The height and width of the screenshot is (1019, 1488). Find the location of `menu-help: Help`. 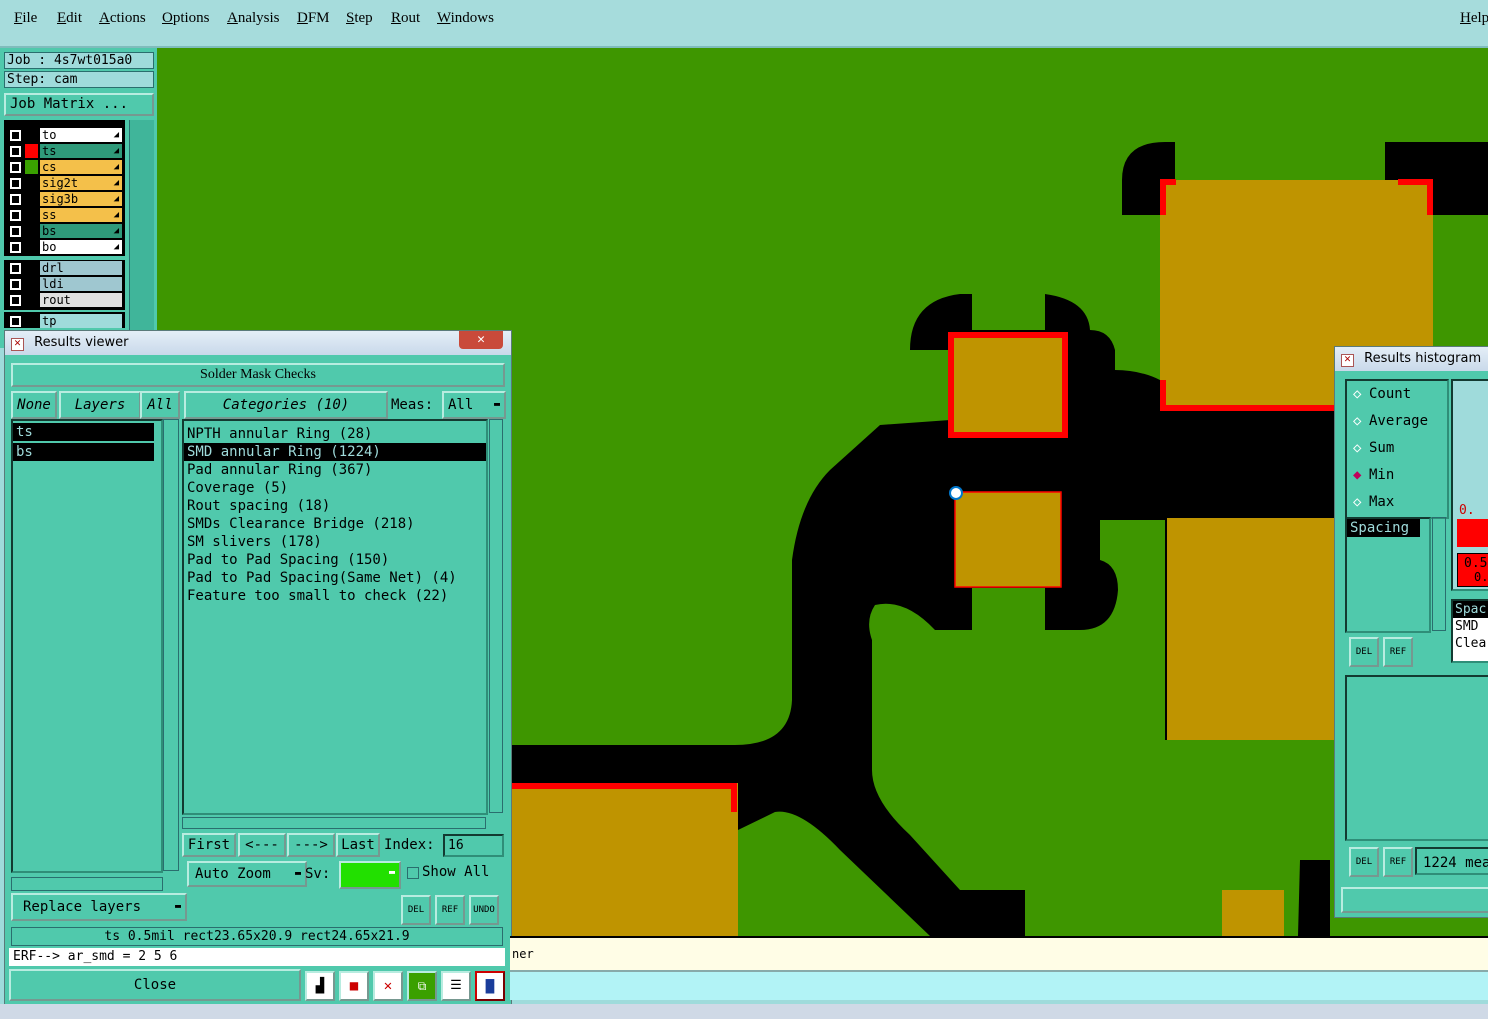

menu-help: Help is located at coordinates (1474, 18).